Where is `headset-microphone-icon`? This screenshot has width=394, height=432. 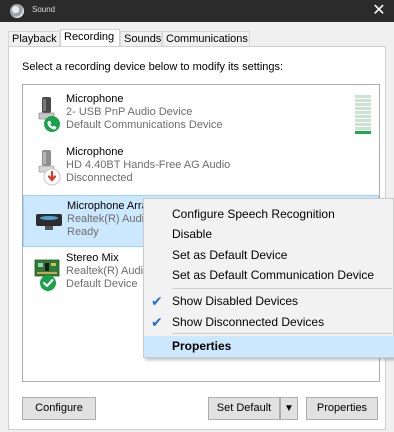 headset-microphone-icon is located at coordinates (49, 168).